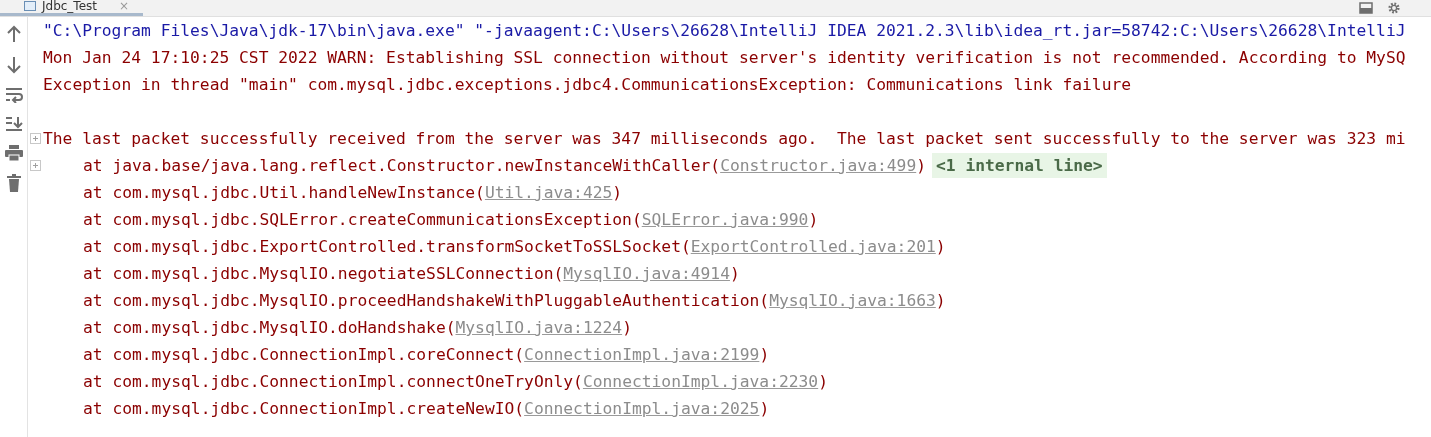 This screenshot has height=437, width=1431. Describe the element at coordinates (724, 57) in the screenshot. I see `console-output-line: Mon Jan 24 17:10:25 CST 2022 WARN: Establishing SSL connection without server's identity verification is not recommended. According to MySQ` at that location.